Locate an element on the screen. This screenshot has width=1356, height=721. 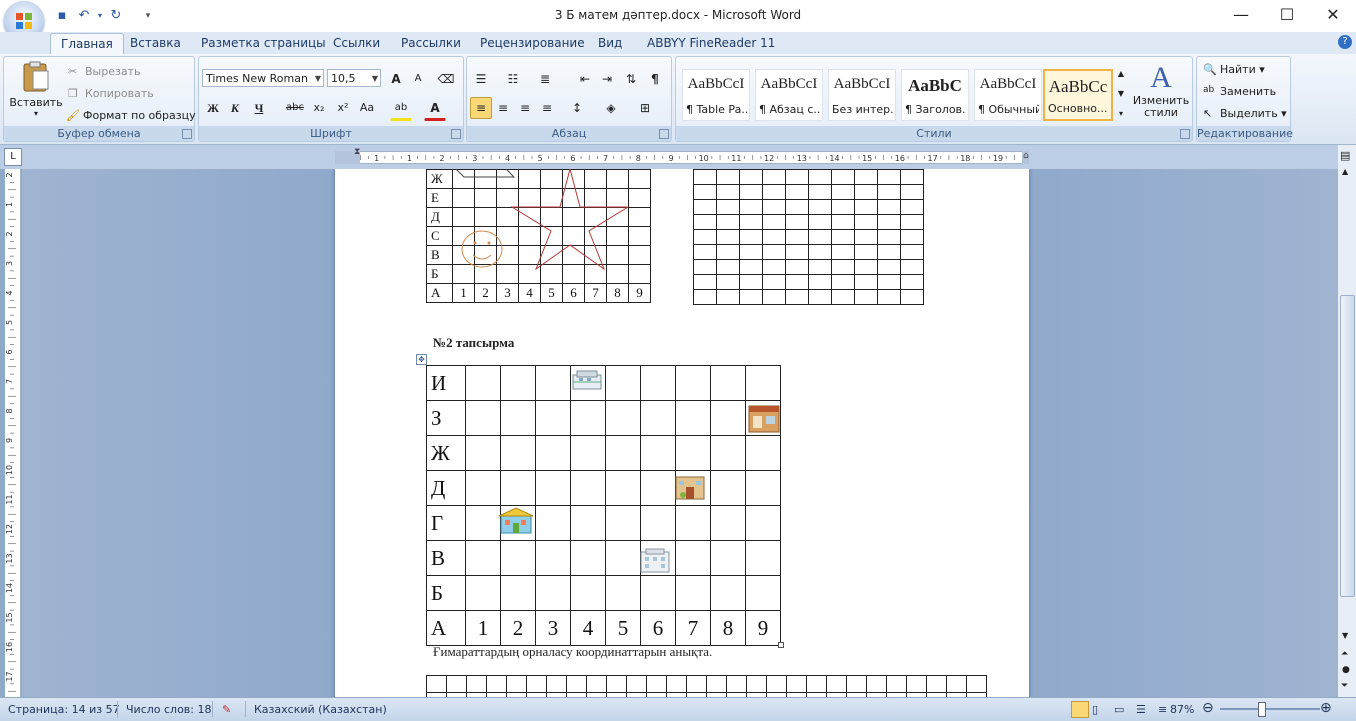
align-left-icon: ≡ is located at coordinates (481, 108).